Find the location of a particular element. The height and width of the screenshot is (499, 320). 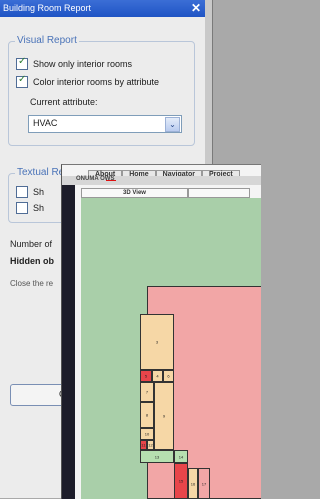

attribute-select: HVAC ⌄ is located at coordinates (105, 124).